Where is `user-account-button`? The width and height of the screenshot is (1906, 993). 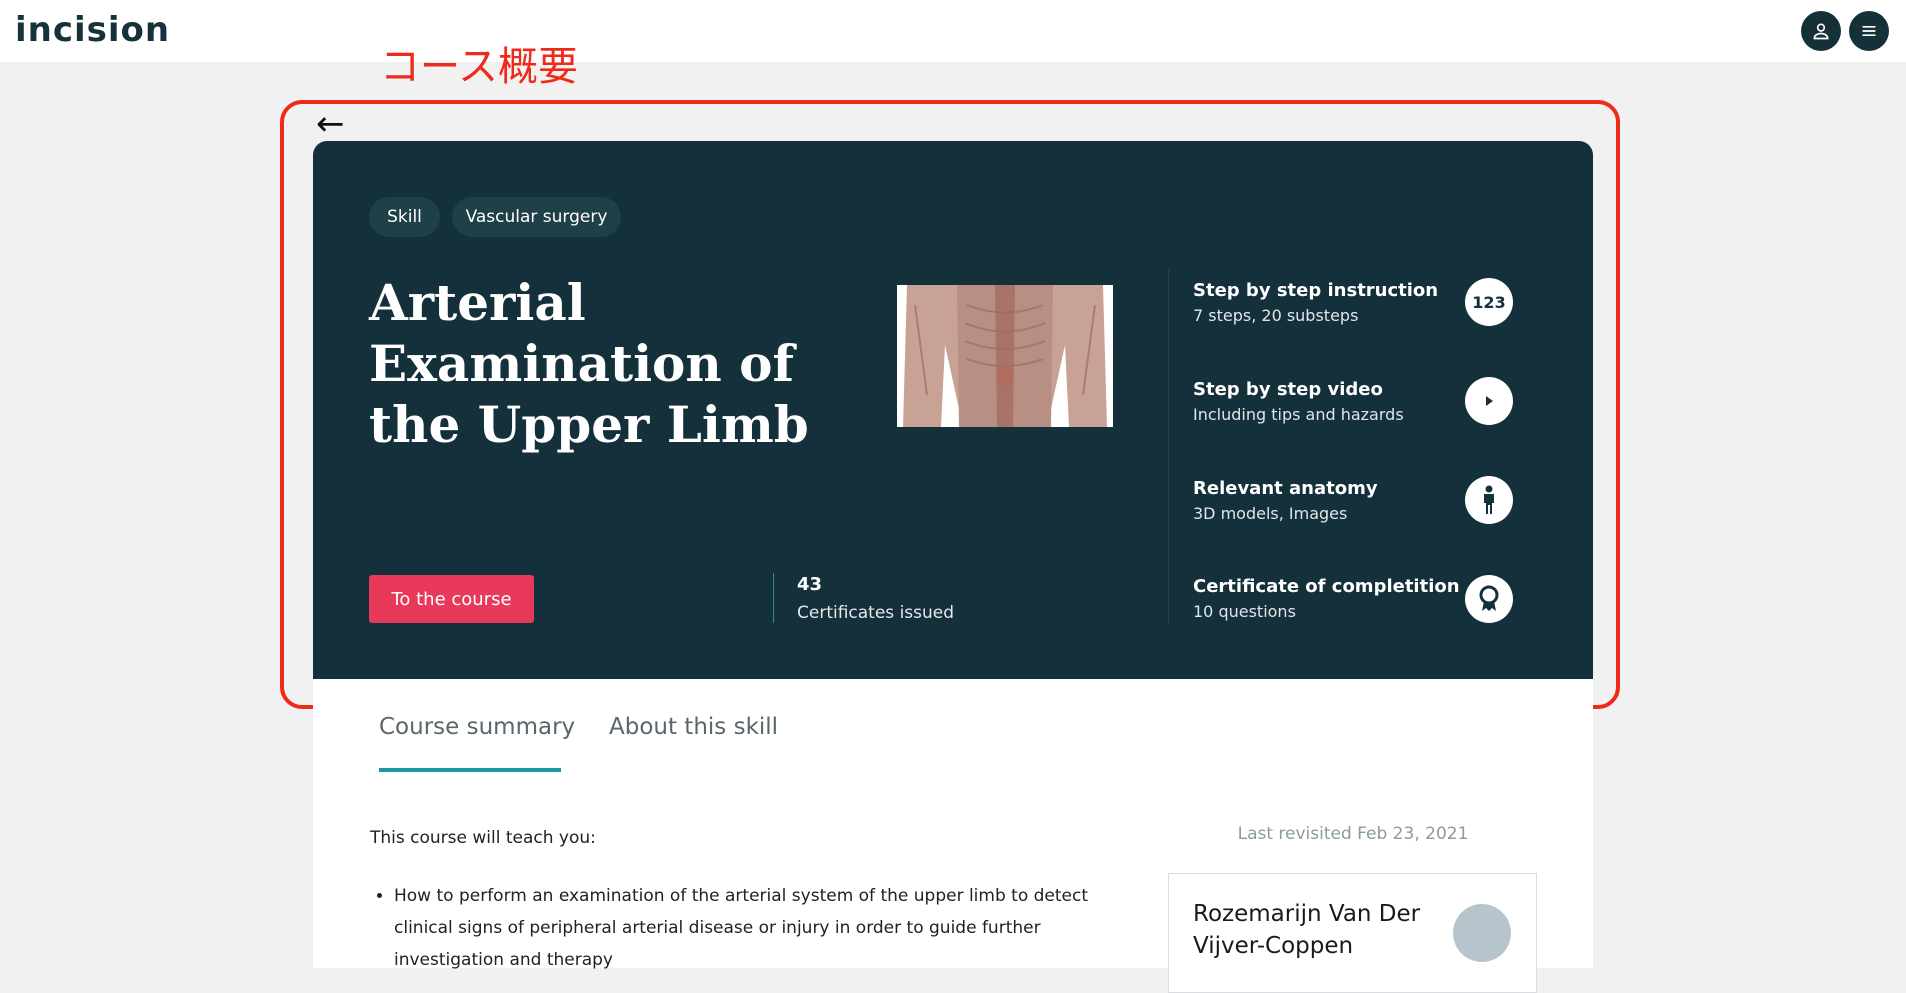 user-account-button is located at coordinates (1821, 31).